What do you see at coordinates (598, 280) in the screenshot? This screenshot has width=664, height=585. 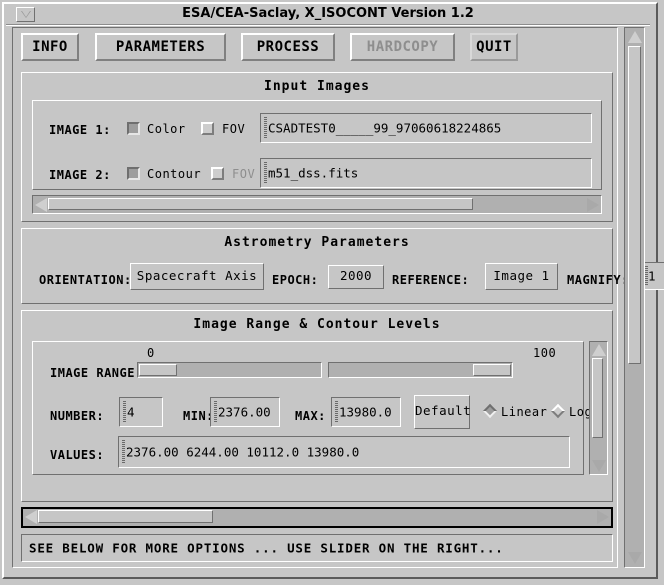 I see `magnify-label: MAGNIFY:` at bounding box center [598, 280].